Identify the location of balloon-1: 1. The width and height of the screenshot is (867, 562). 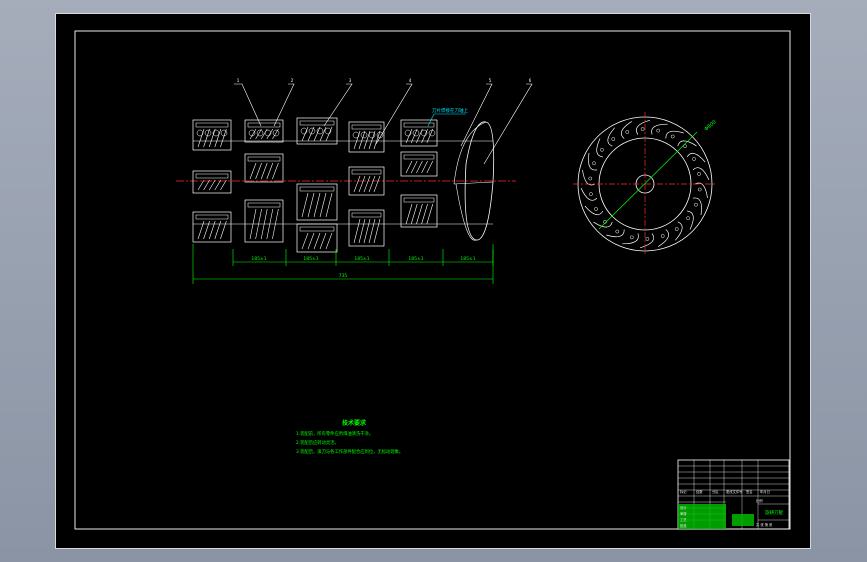
(238, 80).